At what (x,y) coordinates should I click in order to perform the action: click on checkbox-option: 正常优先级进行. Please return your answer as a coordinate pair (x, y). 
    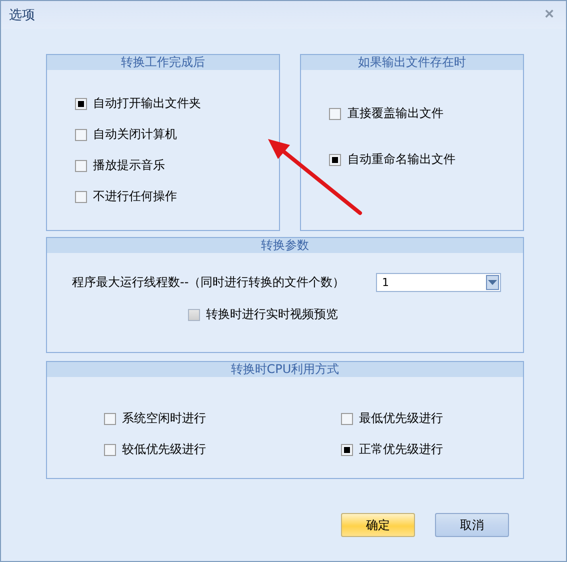
    Looking at the image, I should click on (432, 449).